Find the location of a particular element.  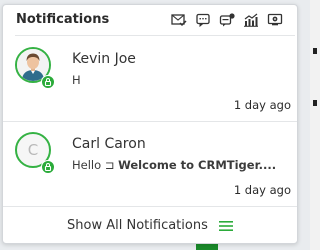

panel-title: Notifications is located at coordinates (63, 19).